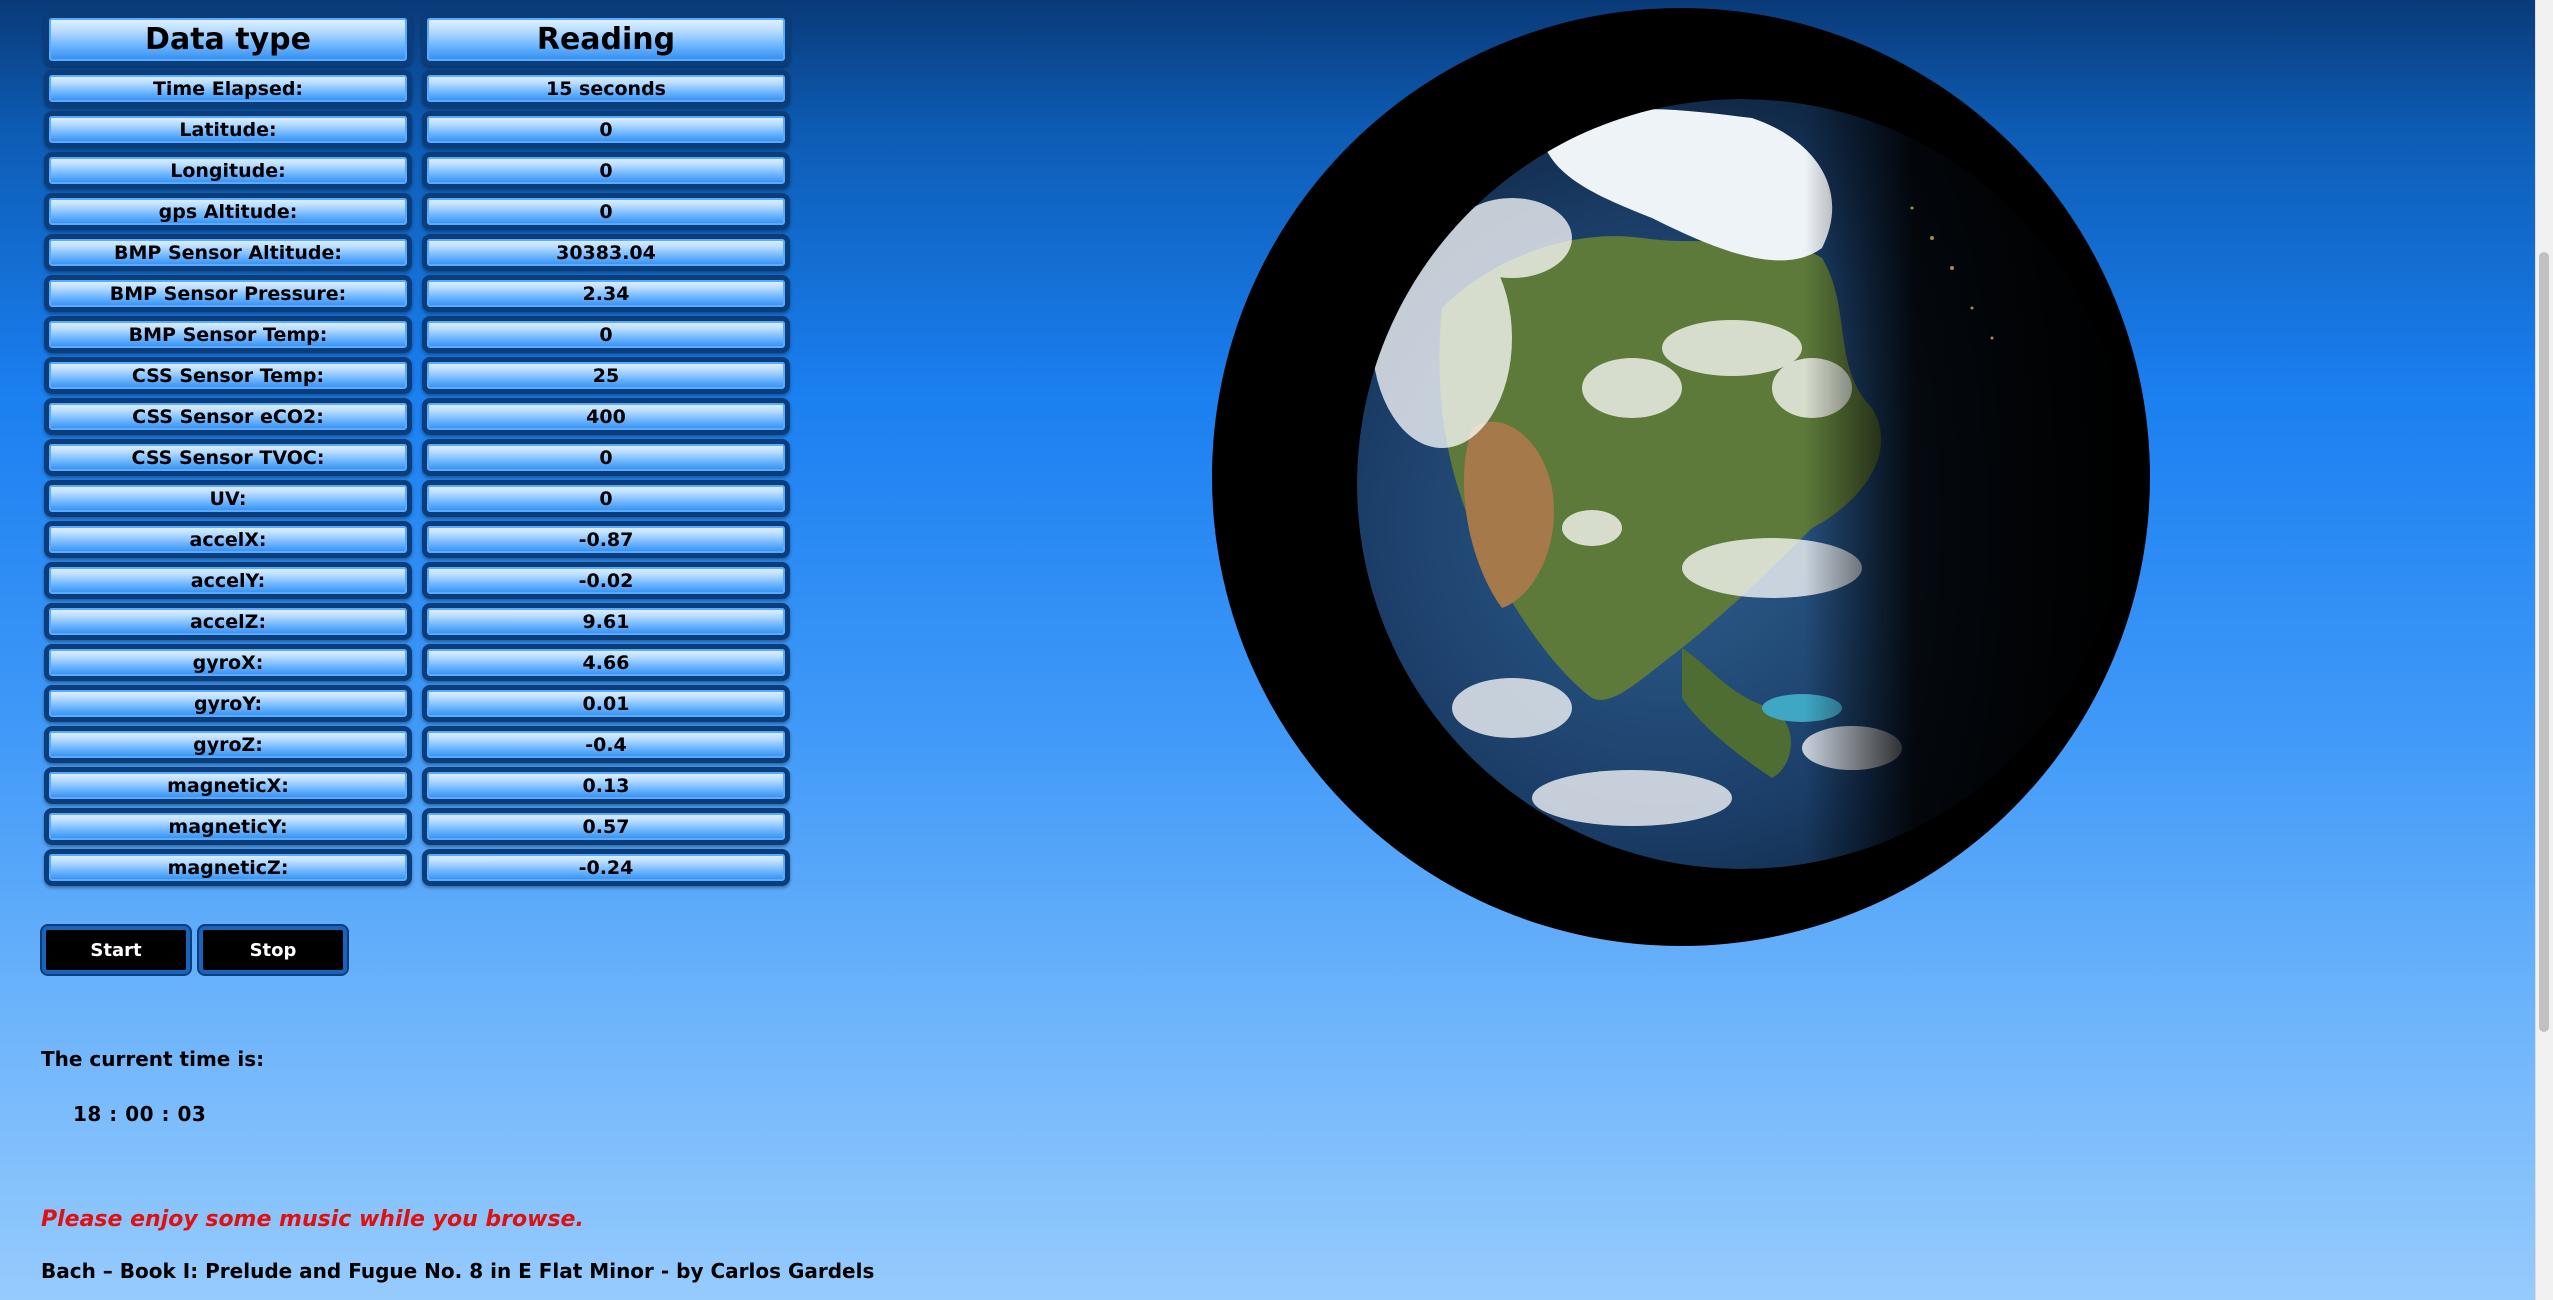 This screenshot has width=2553, height=1300. What do you see at coordinates (417, 295) in the screenshot?
I see `table-row: BMP Sensor Pressure: 2.34` at bounding box center [417, 295].